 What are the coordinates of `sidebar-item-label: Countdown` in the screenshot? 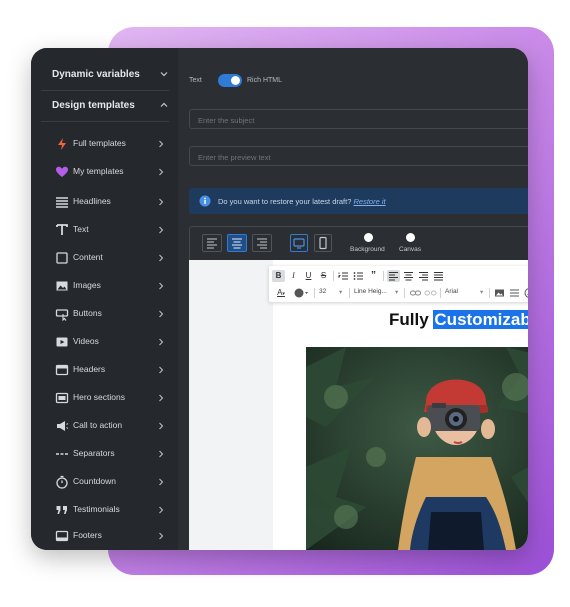 It's located at (95, 481).